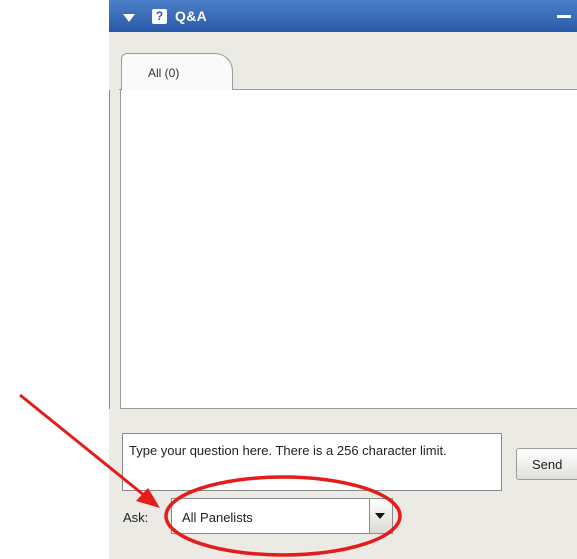  What do you see at coordinates (164, 73) in the screenshot?
I see `tab-all-label: All (0)` at bounding box center [164, 73].